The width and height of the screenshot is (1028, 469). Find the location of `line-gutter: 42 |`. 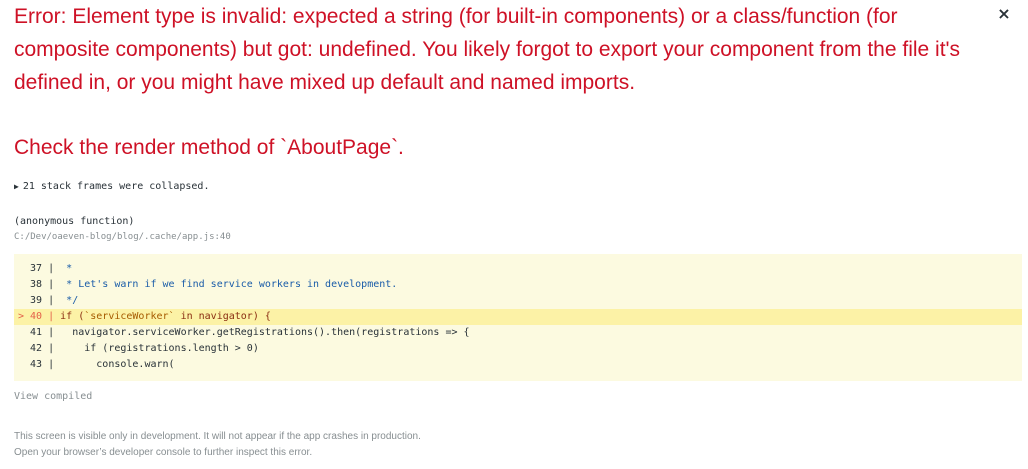

line-gutter: 42 | is located at coordinates (39, 348).